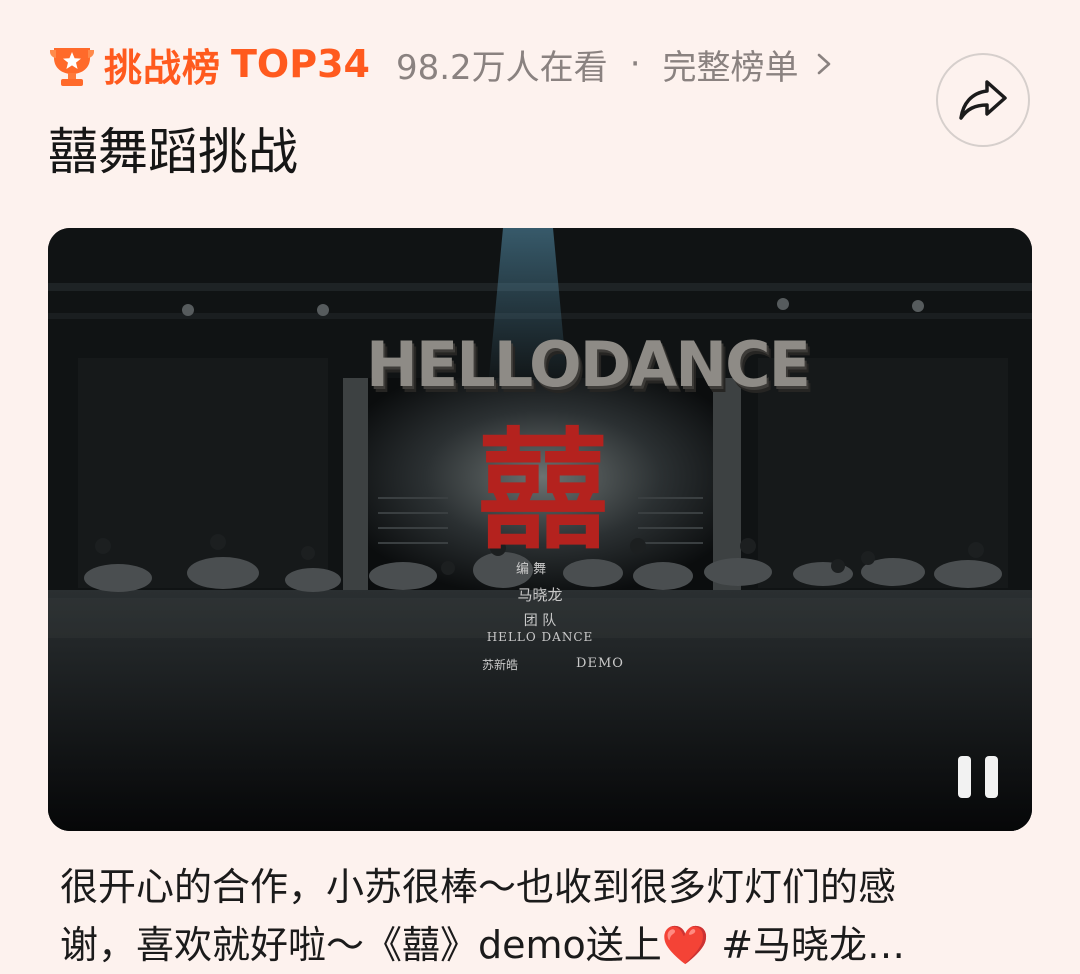 The image size is (1080, 974). I want to click on share-button, so click(983, 100).